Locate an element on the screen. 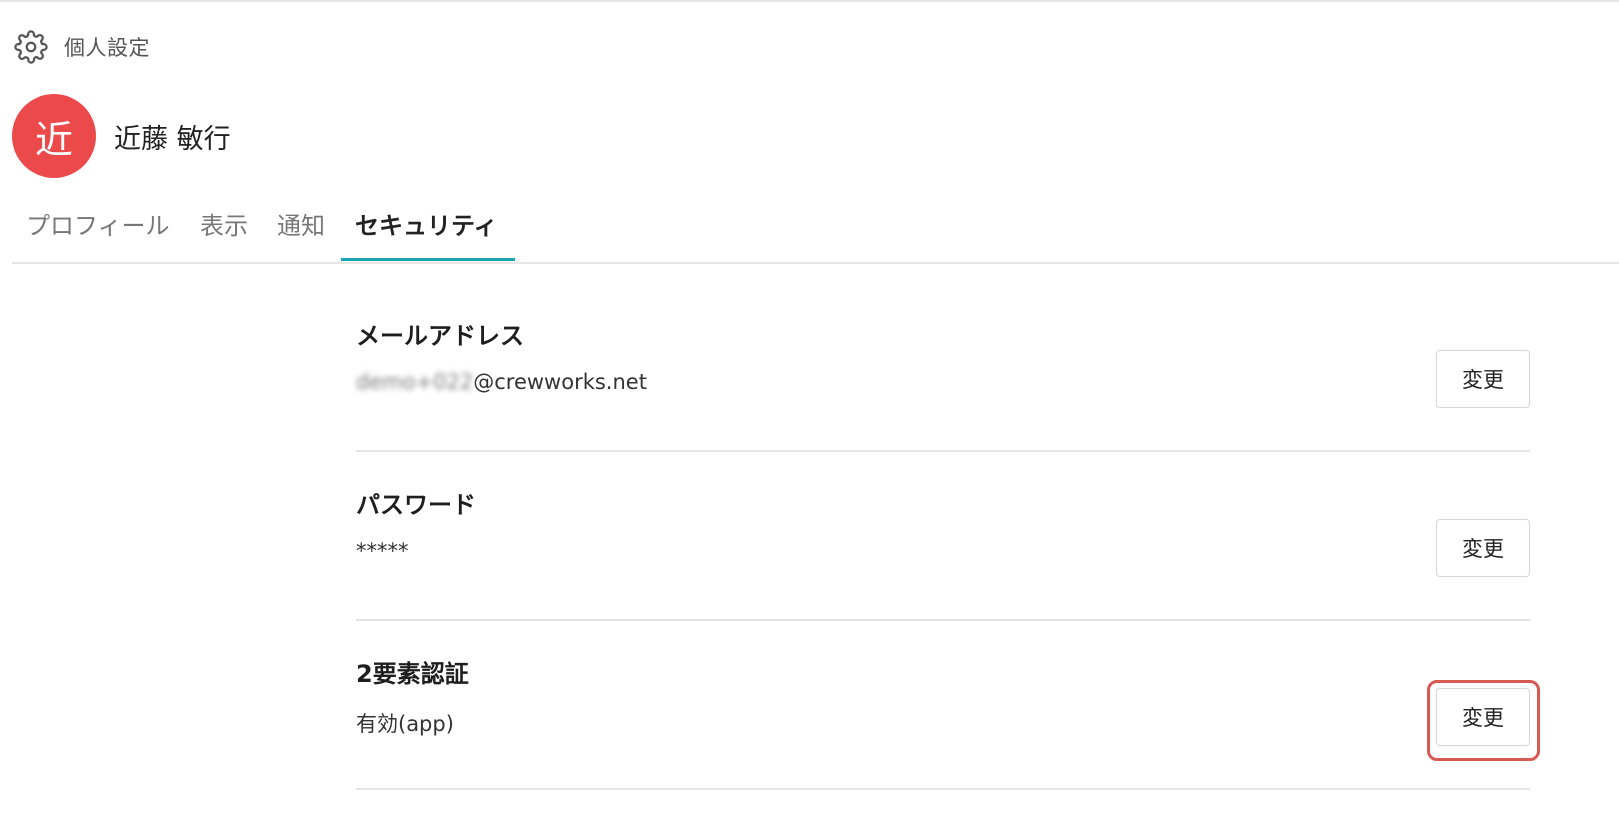 The image size is (1619, 816). email-label: メールアドレス is located at coordinates (440, 336).